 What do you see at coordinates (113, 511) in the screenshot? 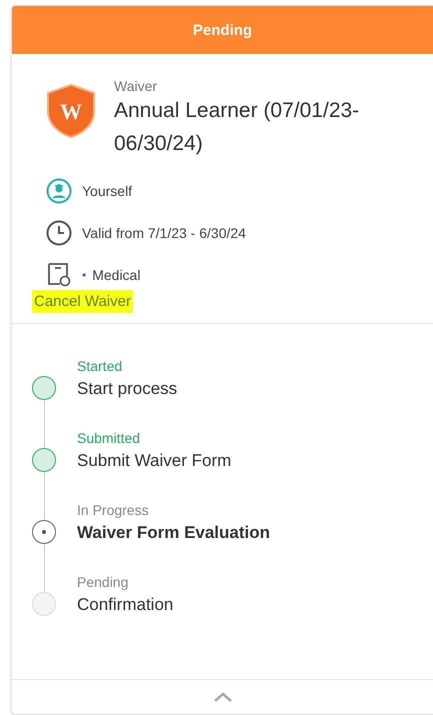
I see `step-status: In Progress` at bounding box center [113, 511].